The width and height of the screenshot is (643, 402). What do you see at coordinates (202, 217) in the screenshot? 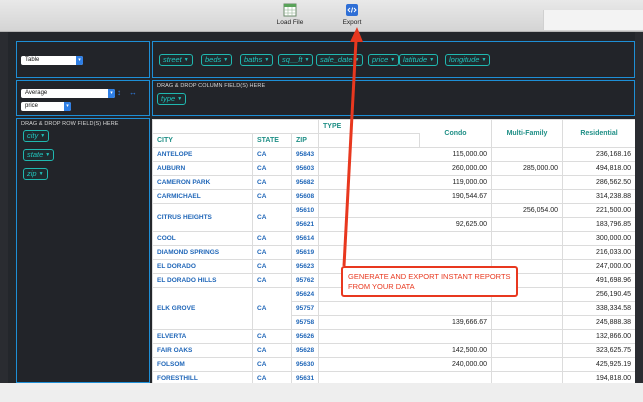
I see `cell-city: CITRUS HEIGHTS` at bounding box center [202, 217].